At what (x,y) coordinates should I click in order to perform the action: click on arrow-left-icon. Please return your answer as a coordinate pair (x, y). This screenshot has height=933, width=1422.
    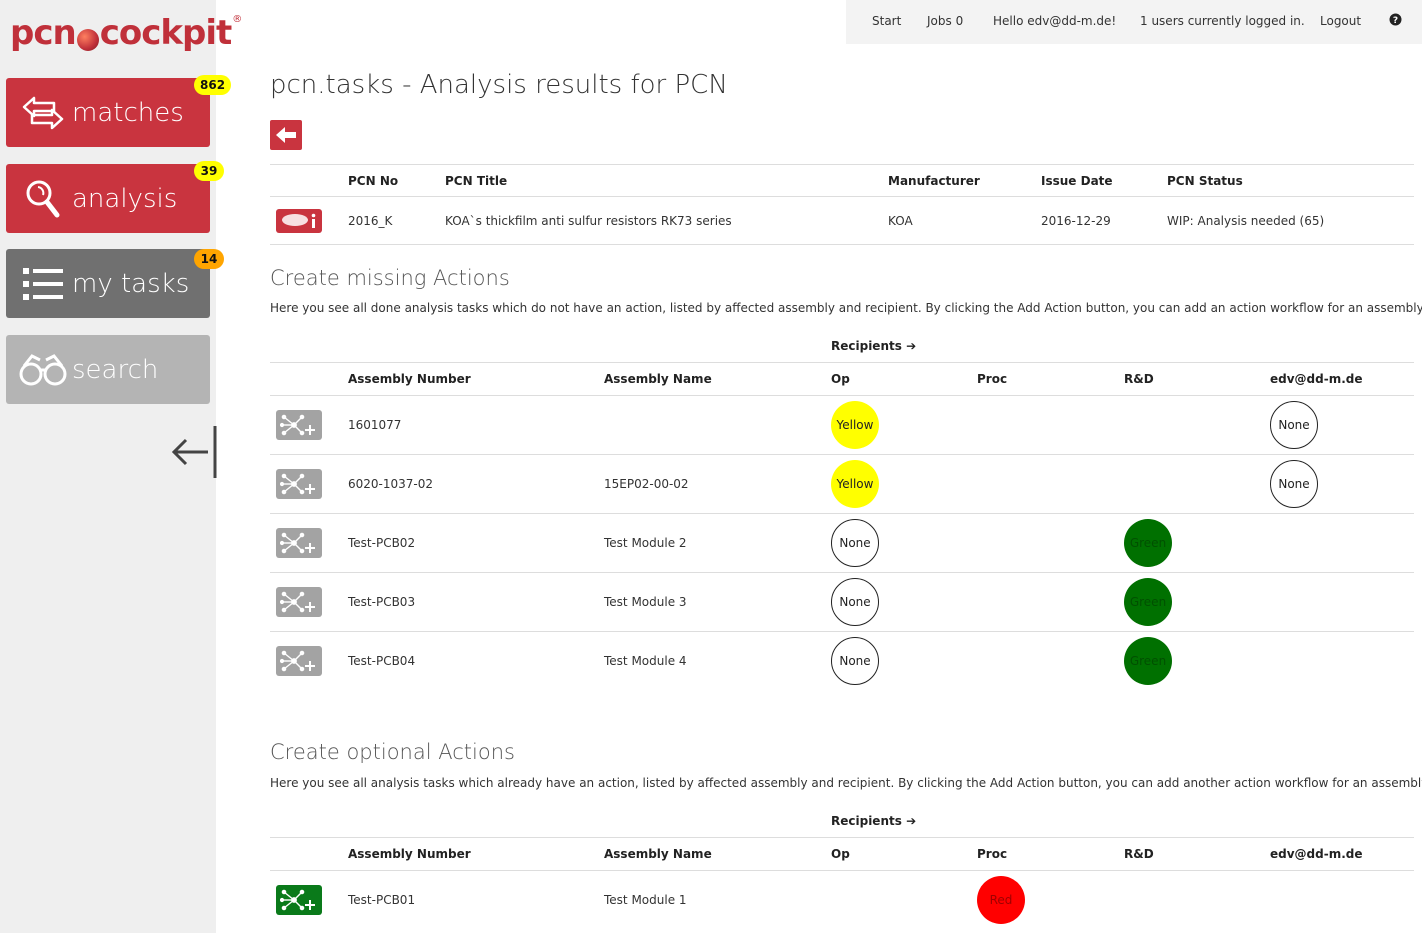
    Looking at the image, I should click on (286, 135).